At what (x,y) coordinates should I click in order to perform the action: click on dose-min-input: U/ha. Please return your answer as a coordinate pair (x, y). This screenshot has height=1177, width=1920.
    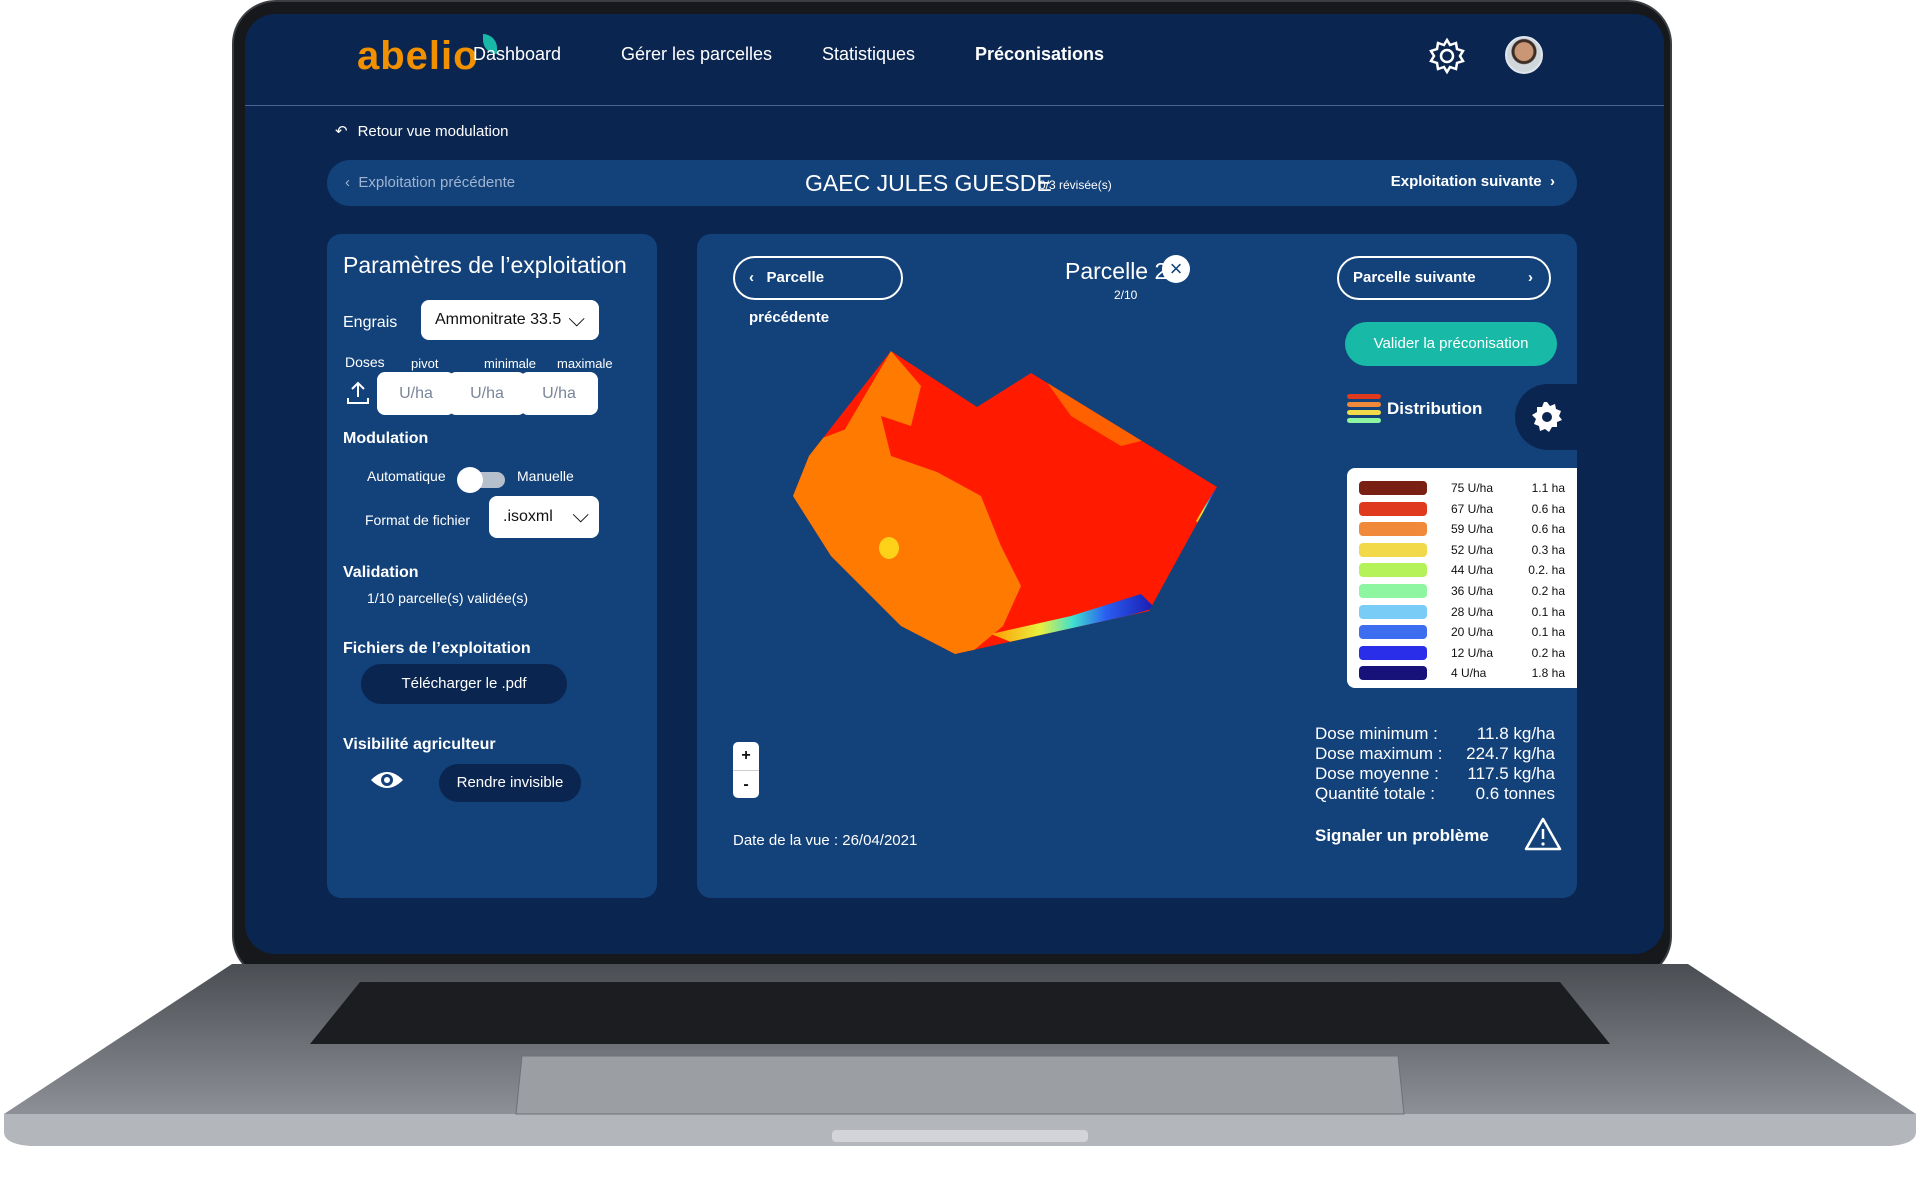
    Looking at the image, I should click on (487, 393).